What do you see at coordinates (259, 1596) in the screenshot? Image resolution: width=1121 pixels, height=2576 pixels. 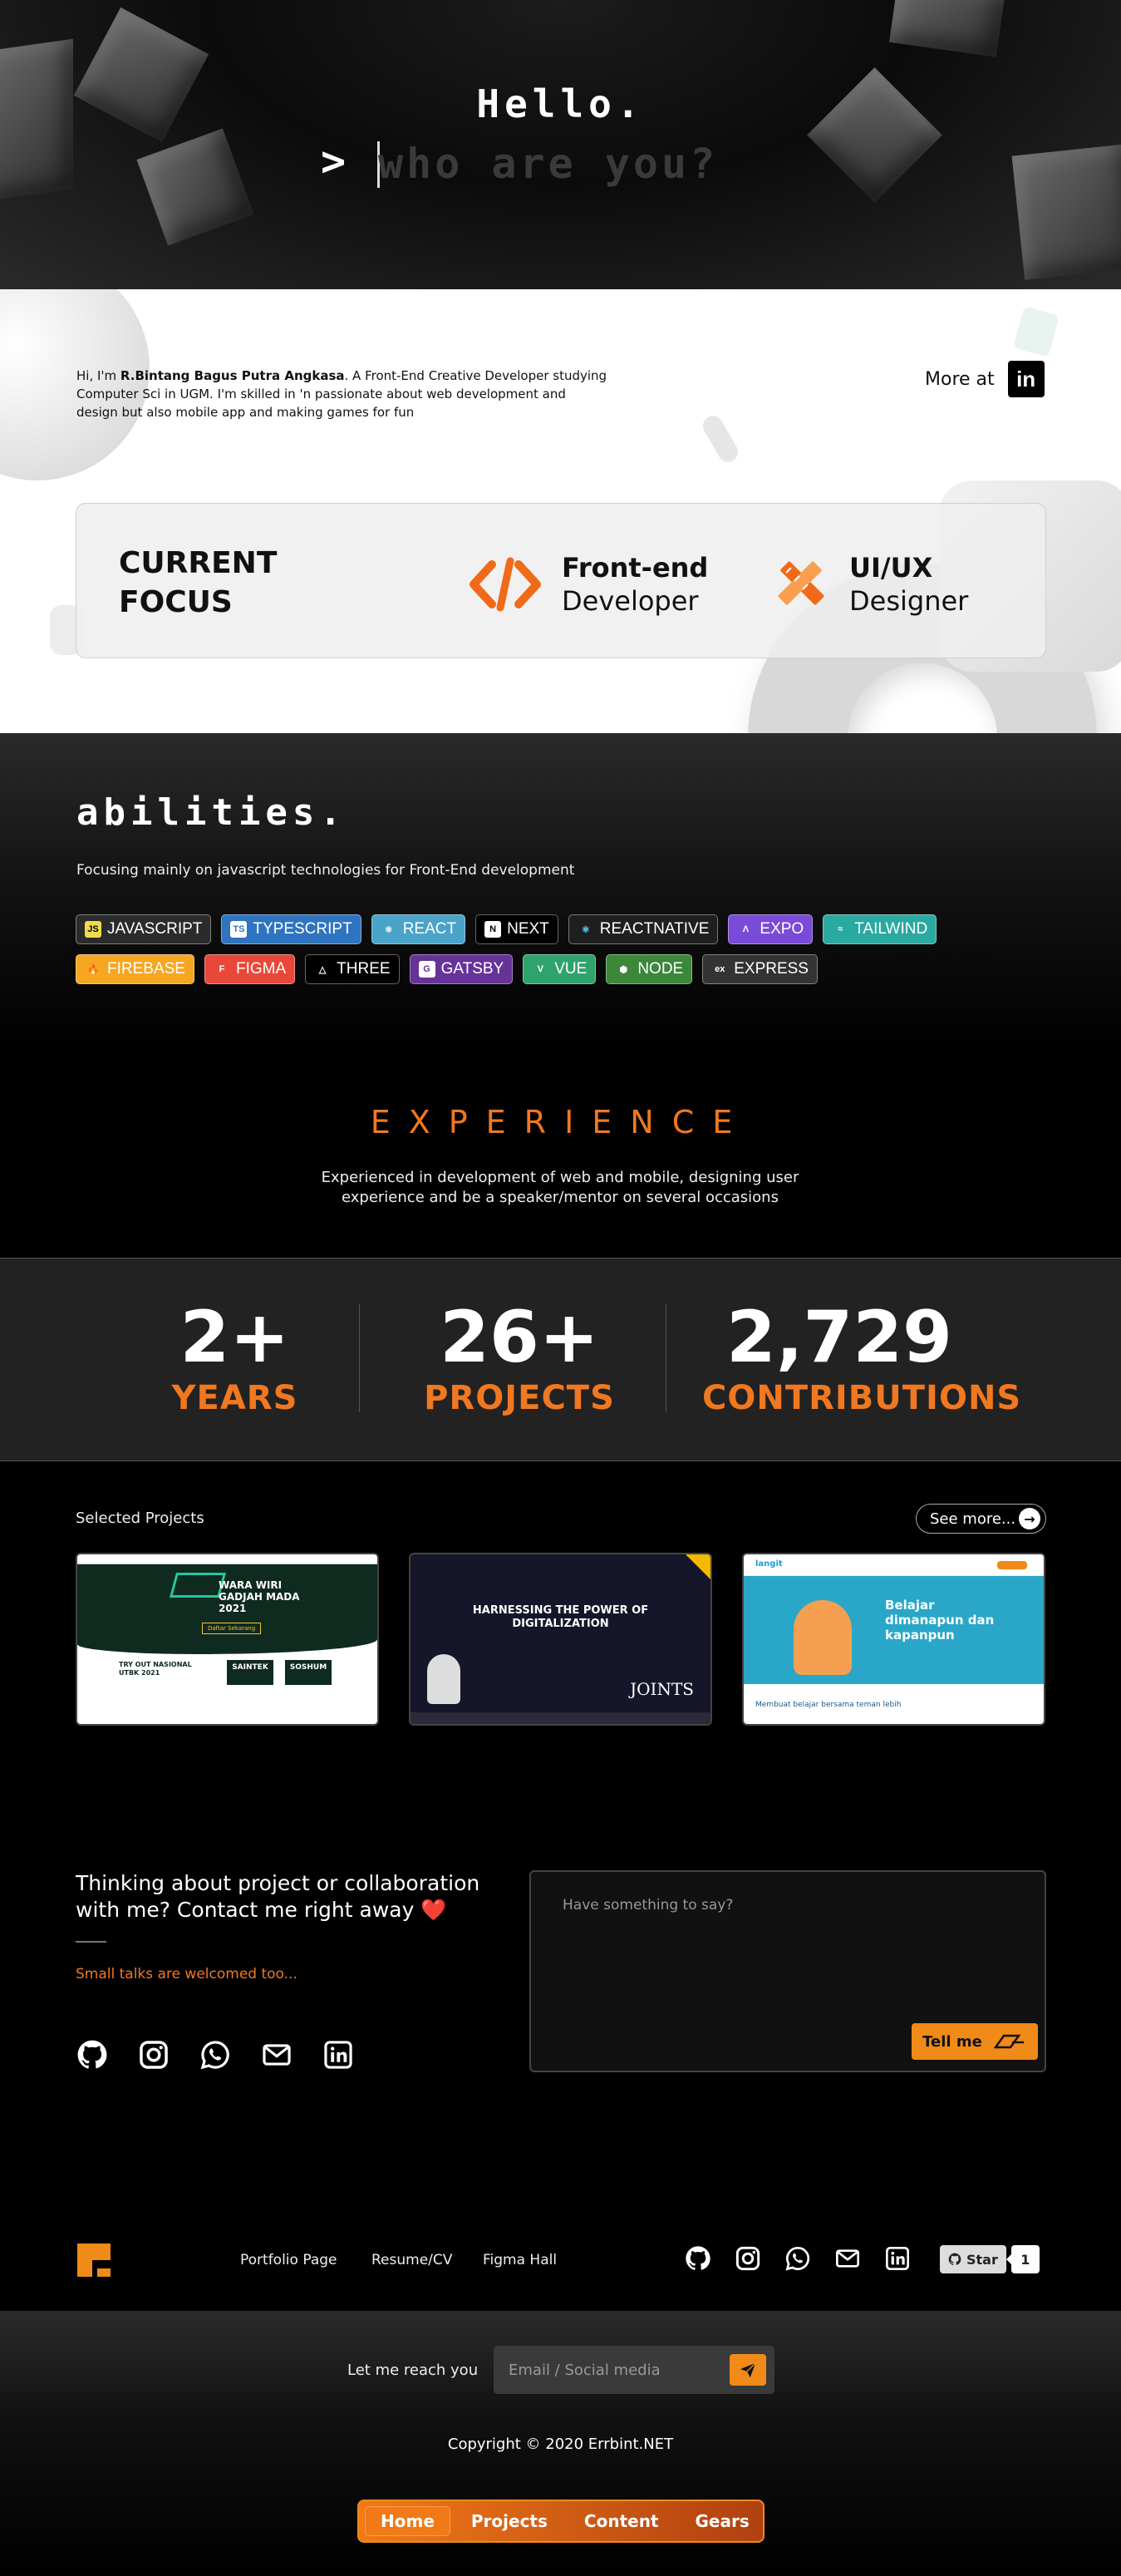 I see `card-title: WARA WIRI GADJAH MADA 2021` at bounding box center [259, 1596].